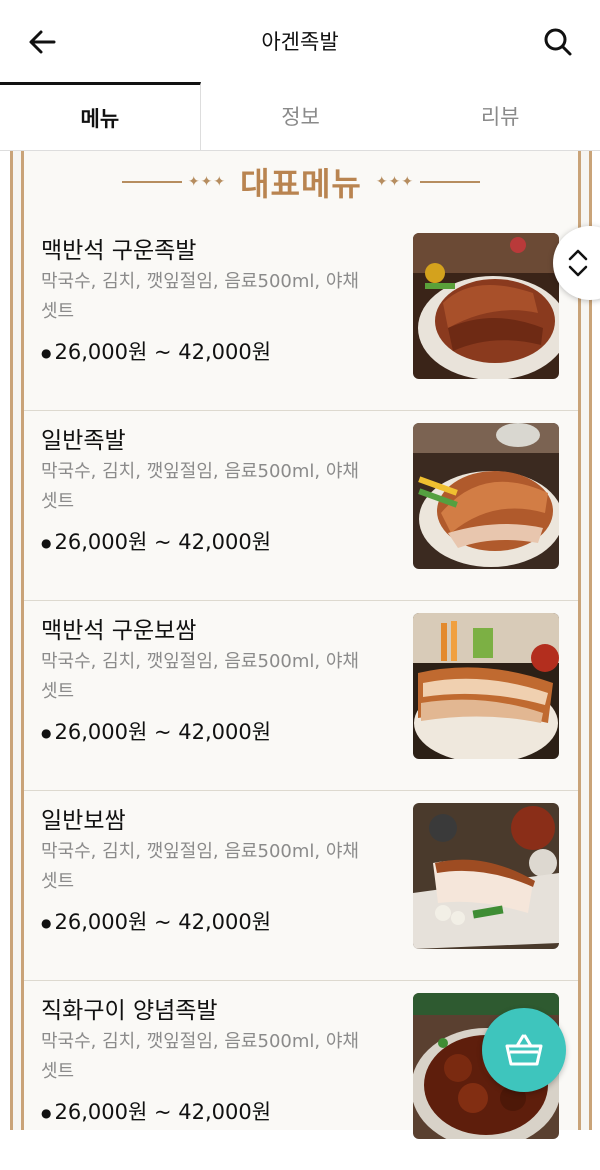 This screenshot has width=600, height=1170. What do you see at coordinates (100, 116) in the screenshot?
I see `tab-menu: 메뉴` at bounding box center [100, 116].